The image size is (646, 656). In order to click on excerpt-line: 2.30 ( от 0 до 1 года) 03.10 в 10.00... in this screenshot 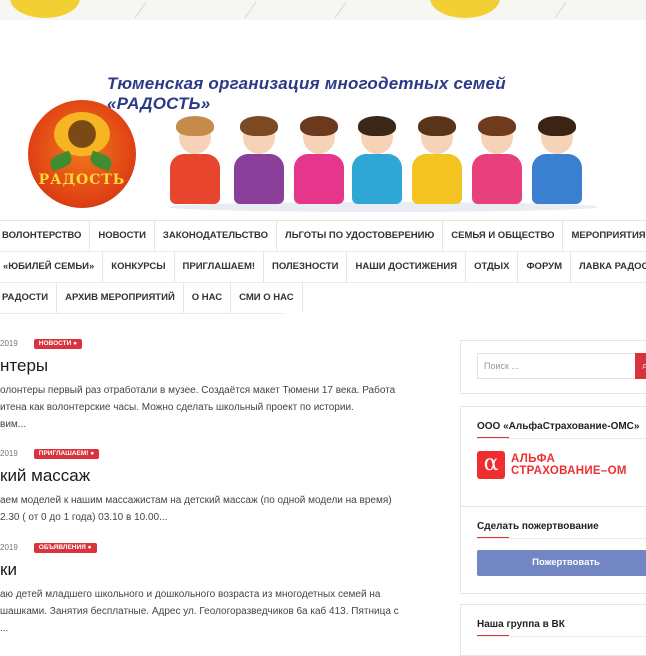, I will do `click(84, 517)`.